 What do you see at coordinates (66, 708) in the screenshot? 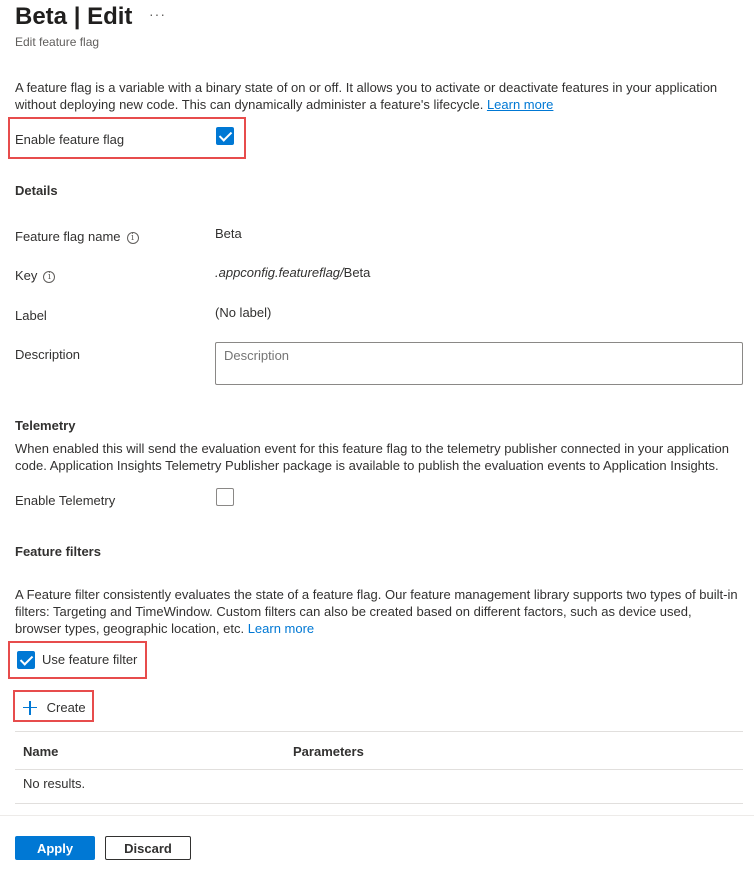
I see `create-button-label: Create` at bounding box center [66, 708].